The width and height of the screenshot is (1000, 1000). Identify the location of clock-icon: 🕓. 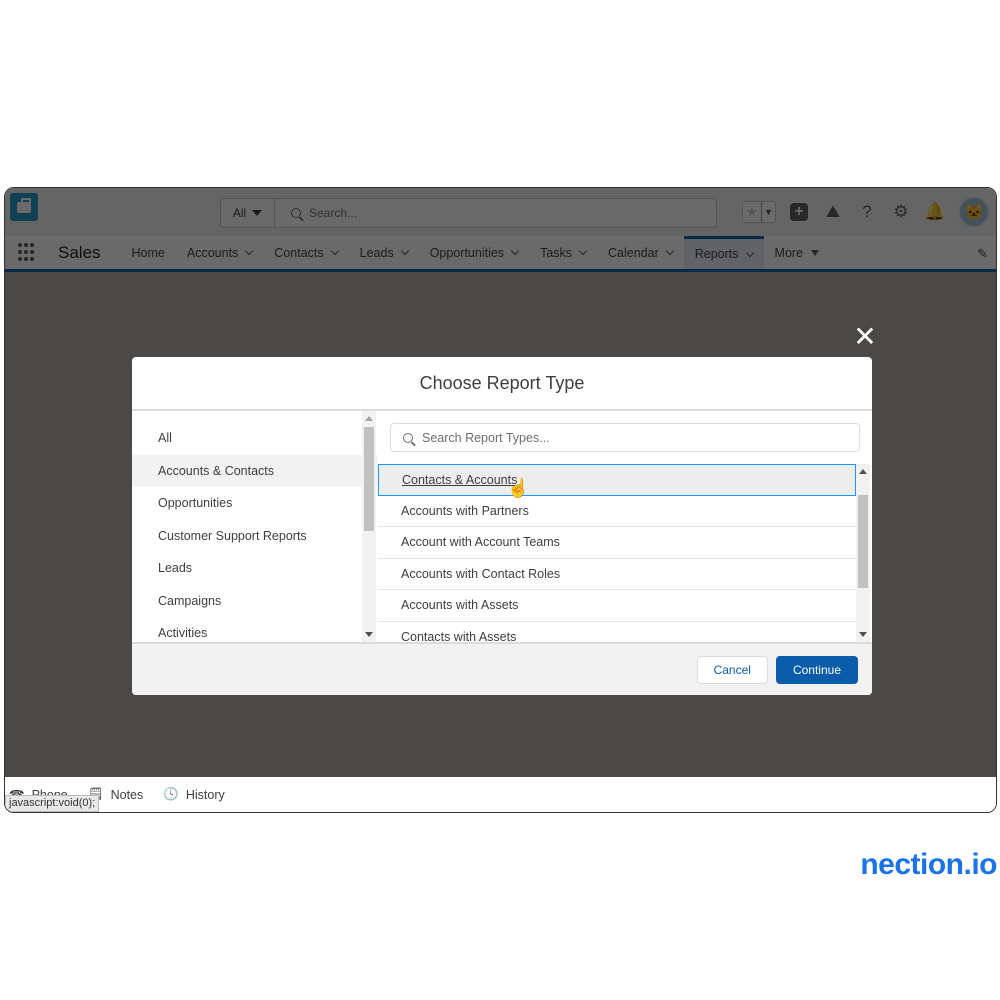
(171, 794).